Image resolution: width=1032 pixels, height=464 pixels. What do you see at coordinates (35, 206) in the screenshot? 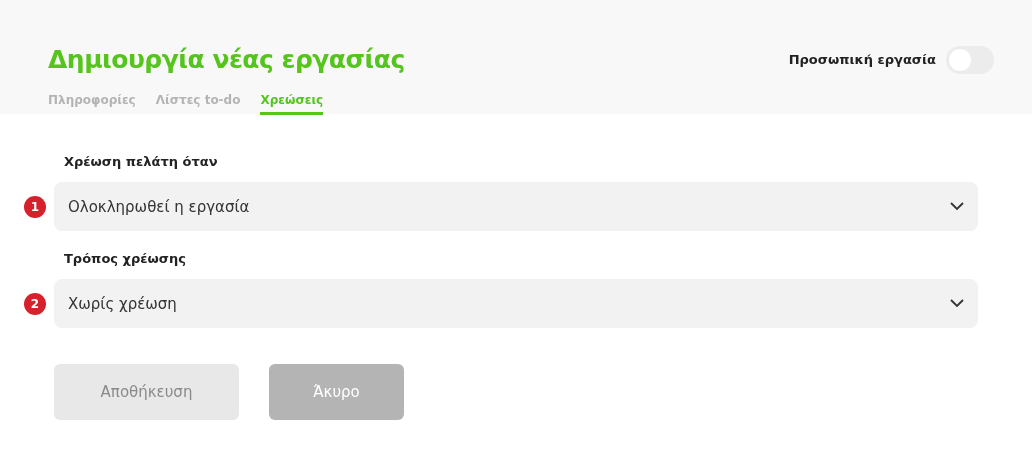
I see `step-badge: 1` at bounding box center [35, 206].